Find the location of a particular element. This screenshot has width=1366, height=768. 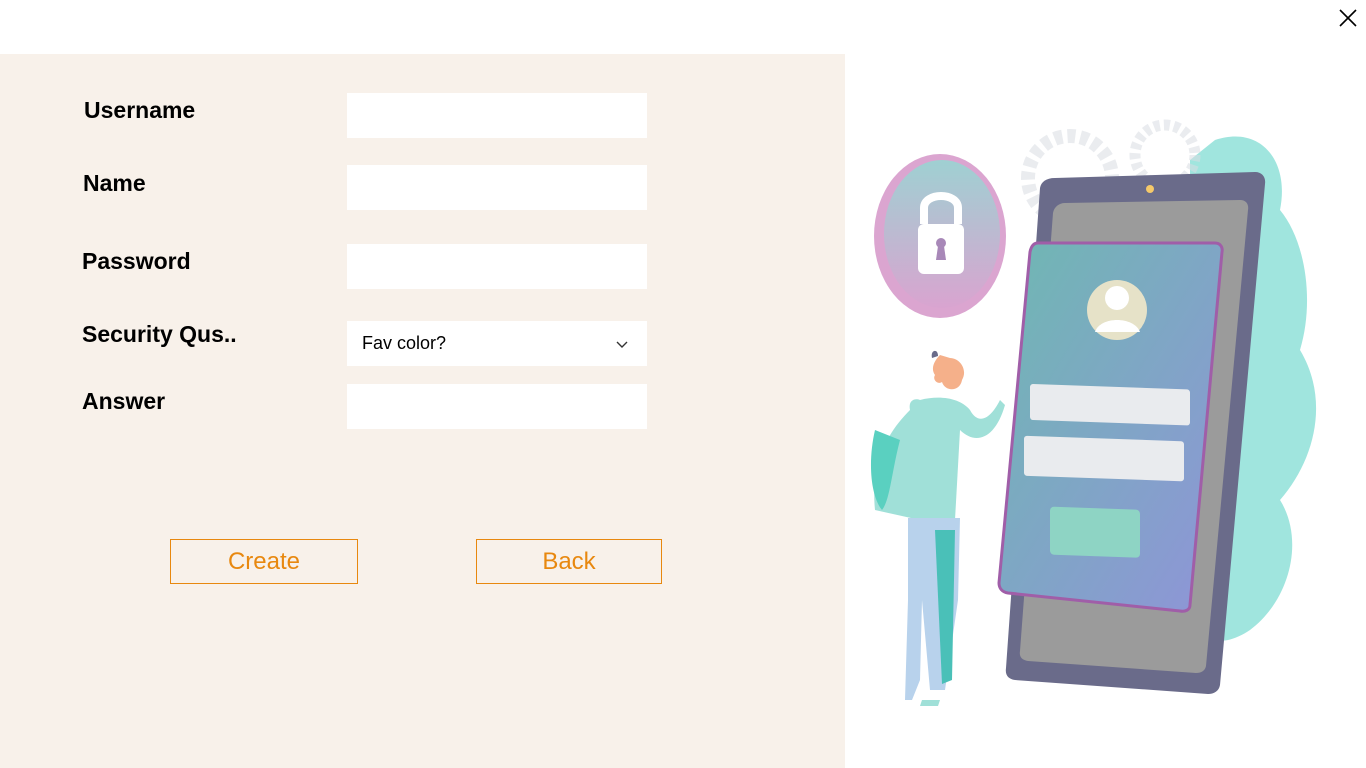

close-button is located at coordinates (1348, 18).